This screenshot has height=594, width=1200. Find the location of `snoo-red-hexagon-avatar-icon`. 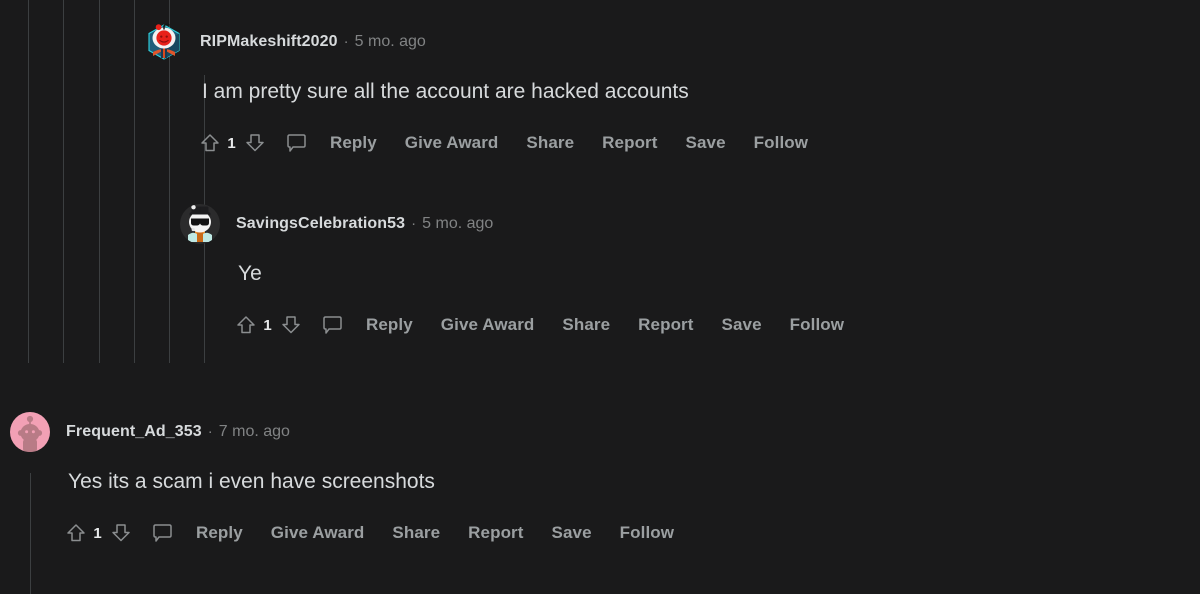

snoo-red-hexagon-avatar-icon is located at coordinates (164, 41).